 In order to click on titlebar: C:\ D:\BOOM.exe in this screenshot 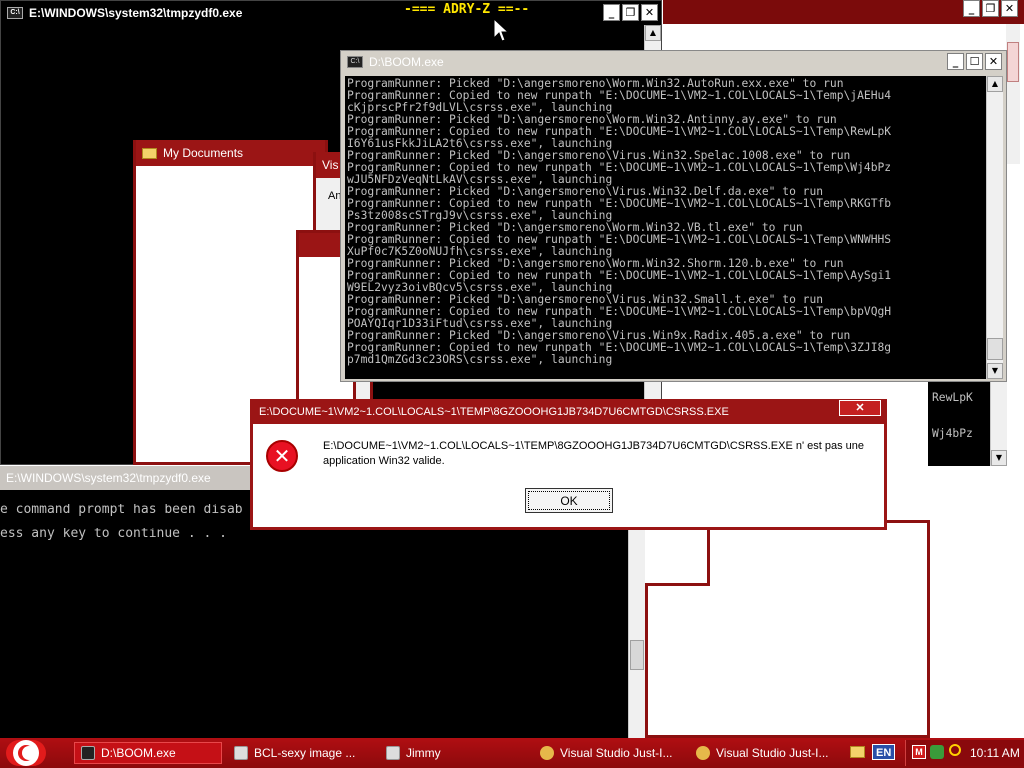, I will do `click(673, 62)`.